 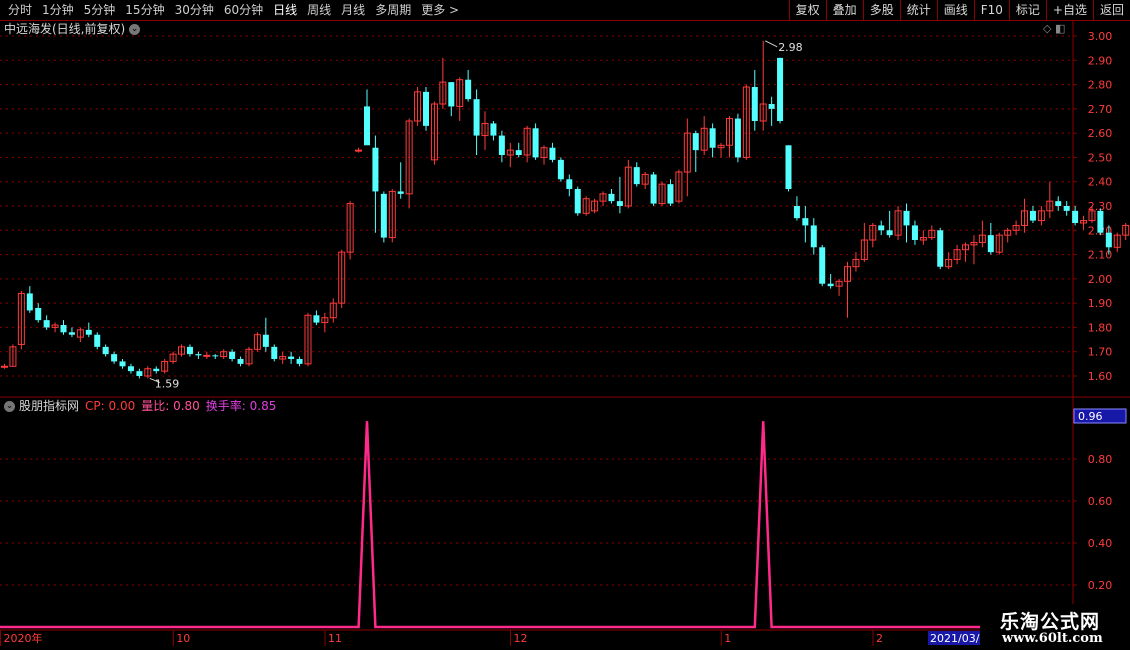 I want to click on f10-button: F10, so click(x=991, y=10).